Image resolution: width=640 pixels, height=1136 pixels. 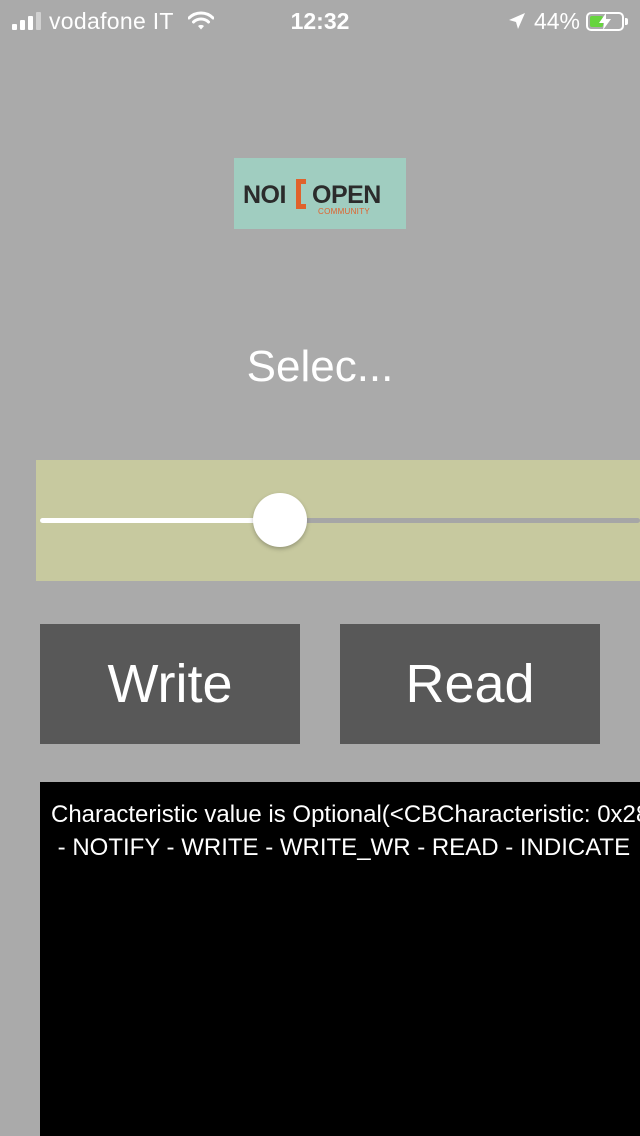 What do you see at coordinates (344, 211) in the screenshot?
I see `logo-tagline: COMMUNITY` at bounding box center [344, 211].